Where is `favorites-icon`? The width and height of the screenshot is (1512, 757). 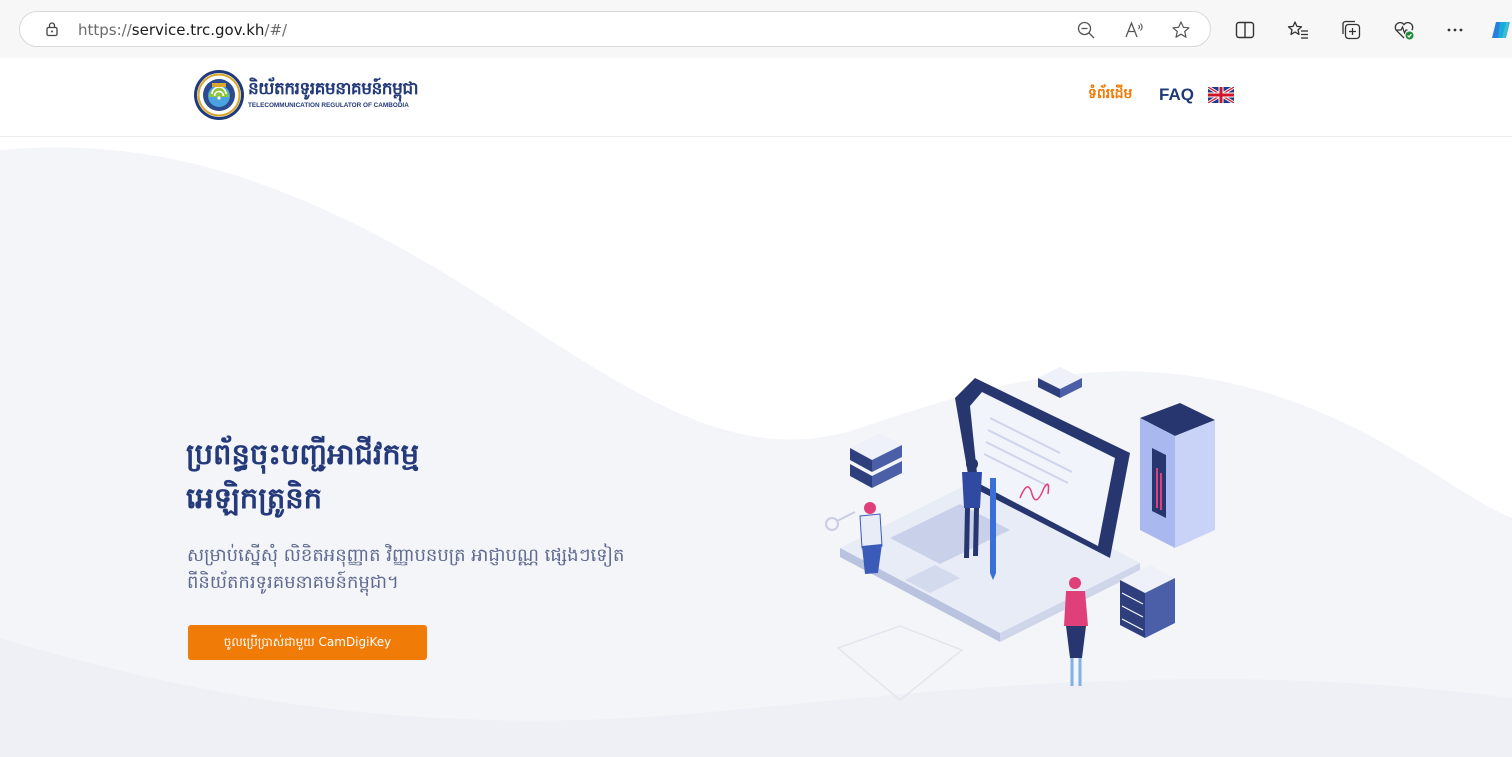 favorites-icon is located at coordinates (1298, 30).